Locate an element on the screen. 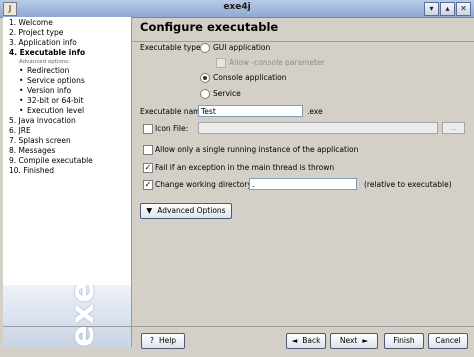 This screenshot has width=474, height=357. service-label: Service is located at coordinates (227, 93).